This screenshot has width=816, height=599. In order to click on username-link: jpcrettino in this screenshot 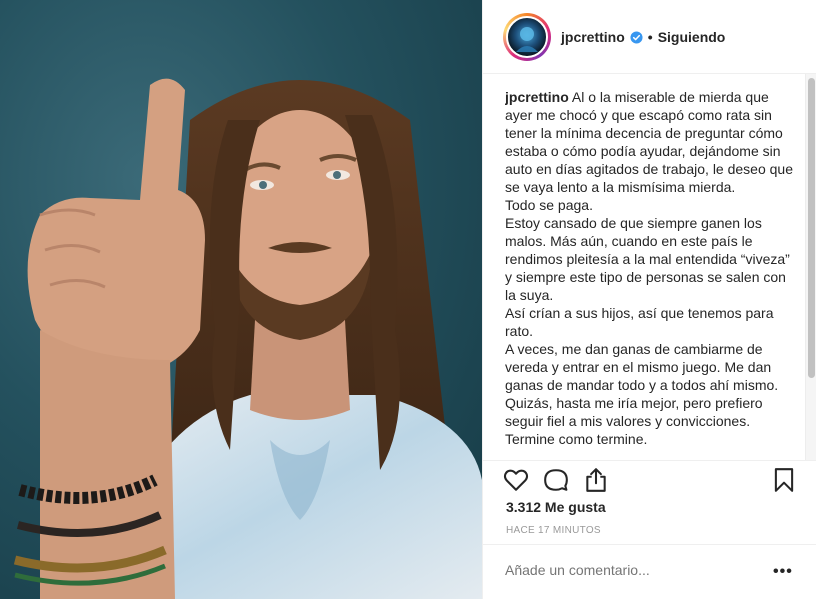, I will do `click(593, 37)`.